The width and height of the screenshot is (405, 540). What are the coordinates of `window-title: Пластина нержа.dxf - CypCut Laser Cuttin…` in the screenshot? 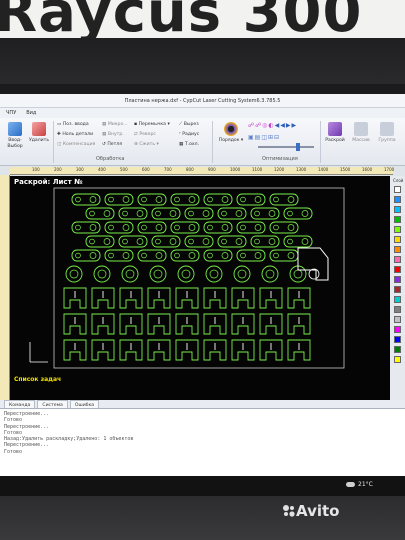 It's located at (202, 101).